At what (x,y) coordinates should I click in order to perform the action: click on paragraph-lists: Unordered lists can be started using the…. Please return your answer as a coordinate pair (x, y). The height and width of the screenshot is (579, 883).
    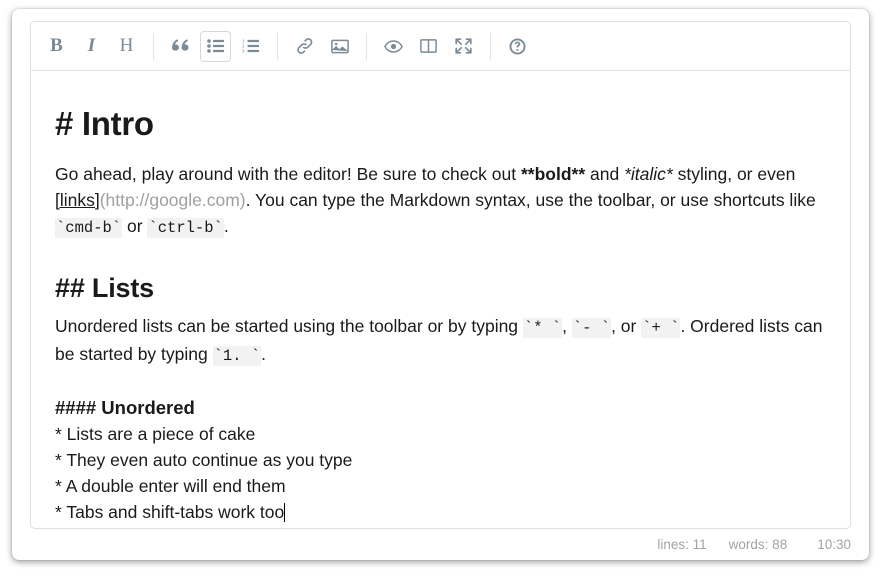
    Looking at the image, I should click on (440, 341).